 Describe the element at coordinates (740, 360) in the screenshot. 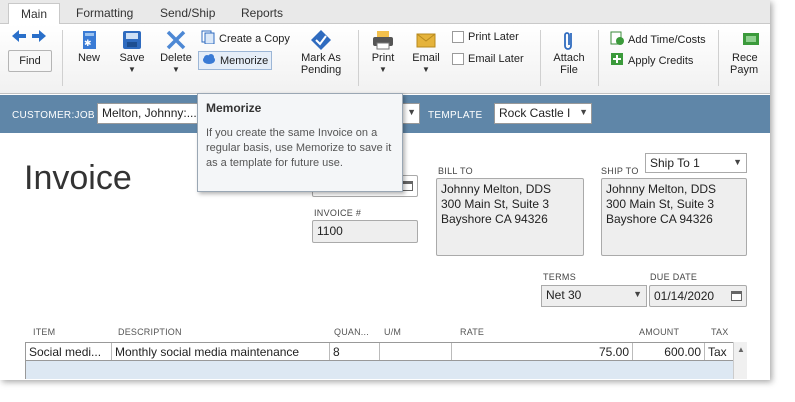

I see `table-scrollbar: ▲` at that location.